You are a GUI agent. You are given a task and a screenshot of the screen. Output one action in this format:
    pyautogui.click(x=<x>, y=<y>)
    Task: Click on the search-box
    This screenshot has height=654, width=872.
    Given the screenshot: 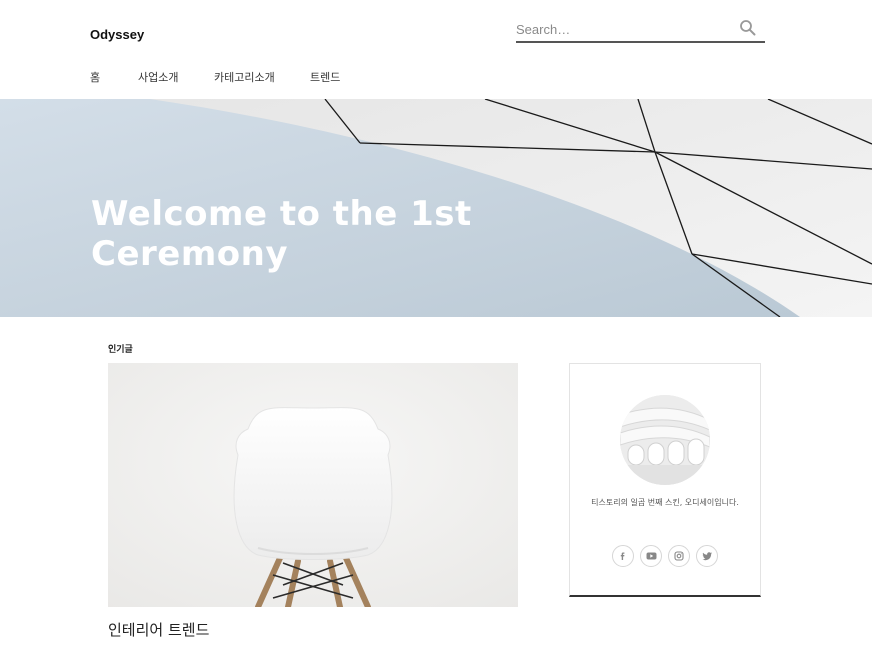 What is the action you would take?
    pyautogui.click(x=640, y=29)
    